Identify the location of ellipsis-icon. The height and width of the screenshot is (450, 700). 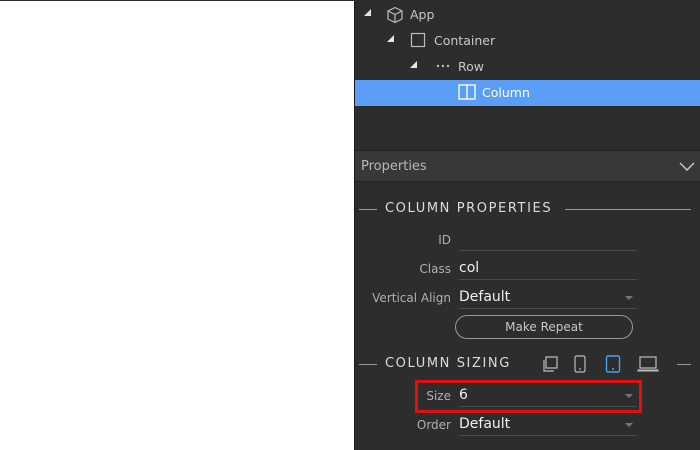
(443, 67).